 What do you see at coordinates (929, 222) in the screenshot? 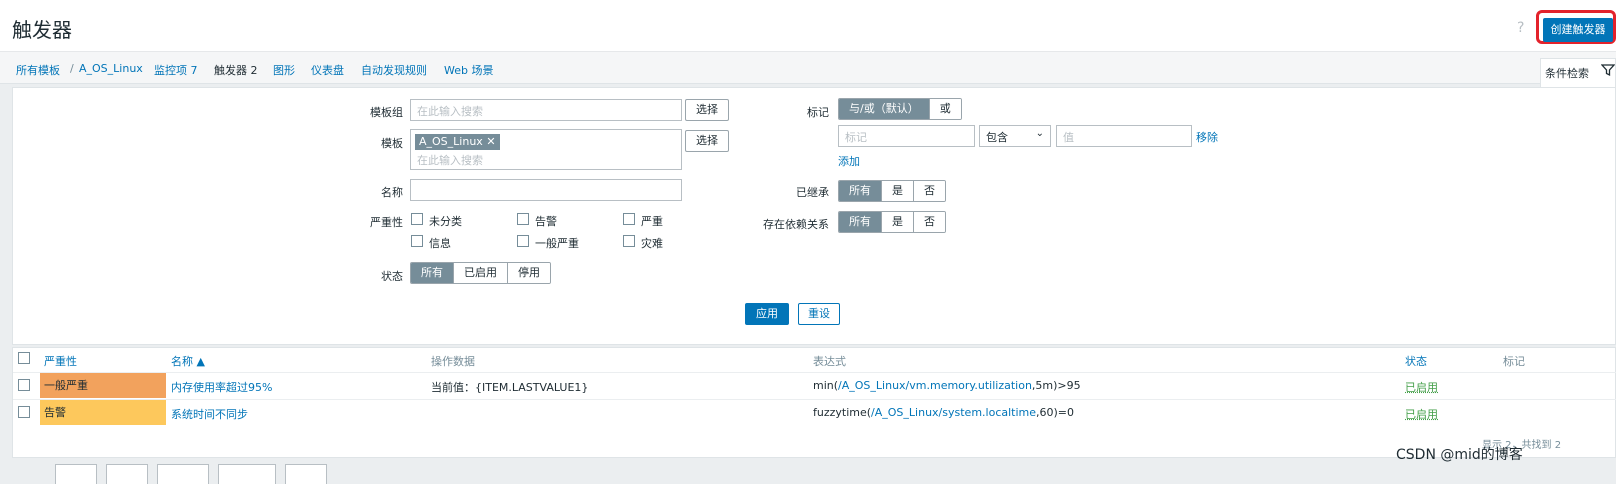
I see `dependencies-option-no: 否` at bounding box center [929, 222].